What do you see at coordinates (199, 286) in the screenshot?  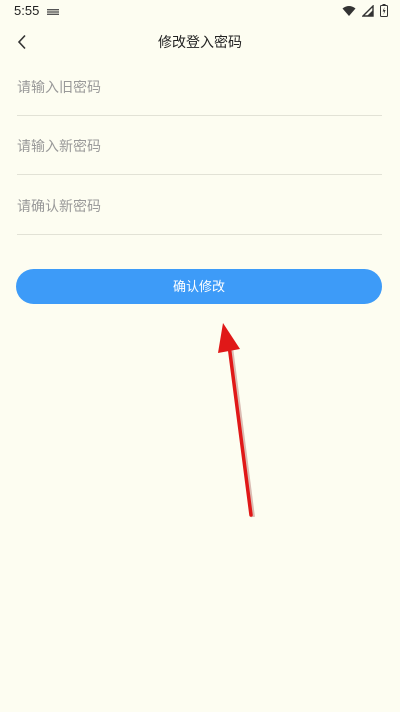 I see `confirm-change-button: 确认修改` at bounding box center [199, 286].